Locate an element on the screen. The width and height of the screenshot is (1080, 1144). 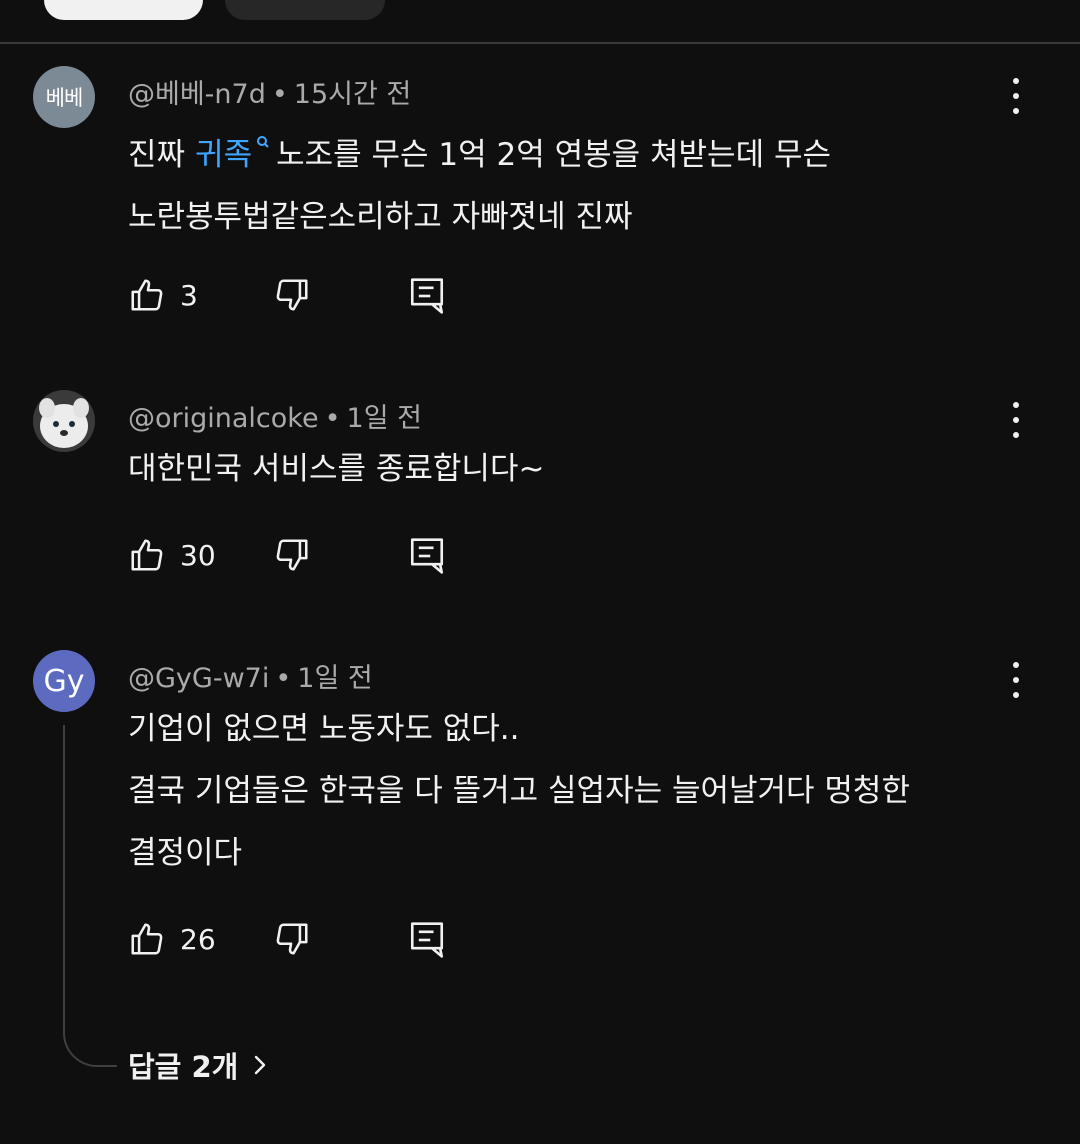
dog-avatar-image is located at coordinates (64, 421).